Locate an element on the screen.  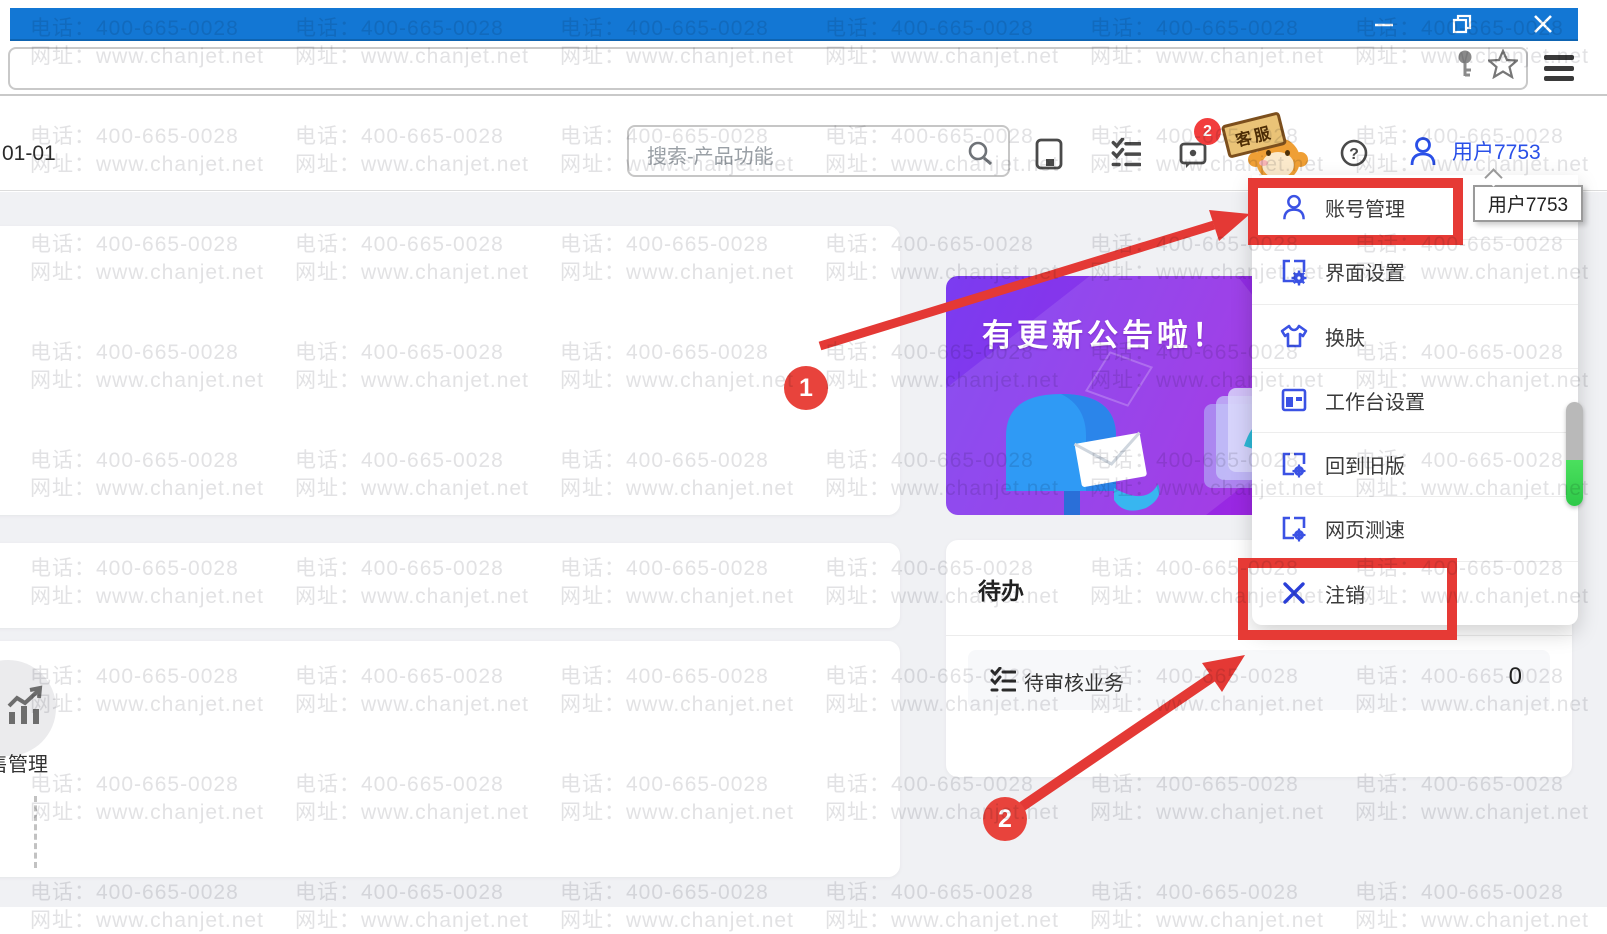
restore-icon is located at coordinates (1462, 23).